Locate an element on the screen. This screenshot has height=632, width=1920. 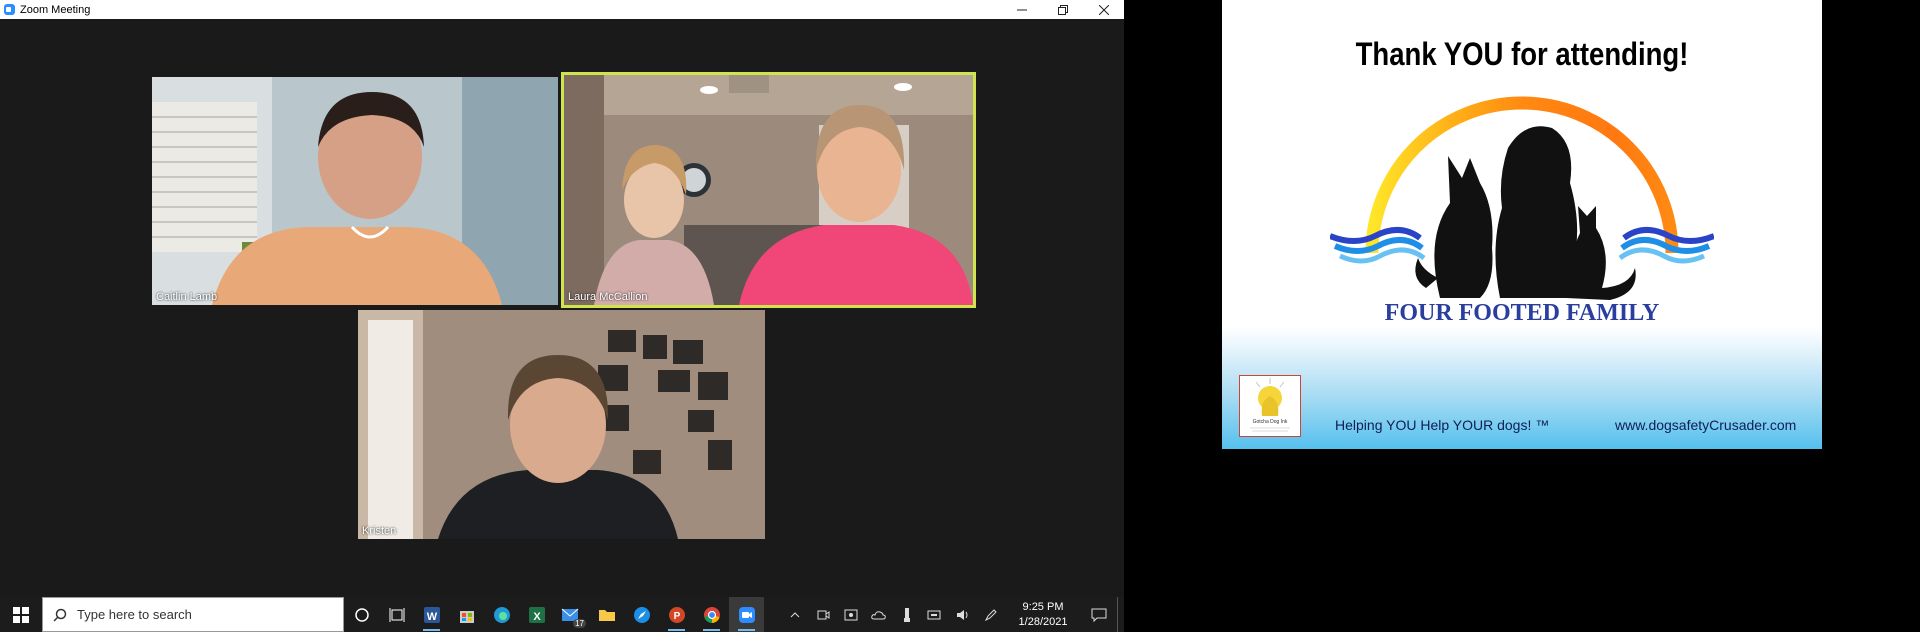
window-title: Zoom Meeting is located at coordinates (55, 9).